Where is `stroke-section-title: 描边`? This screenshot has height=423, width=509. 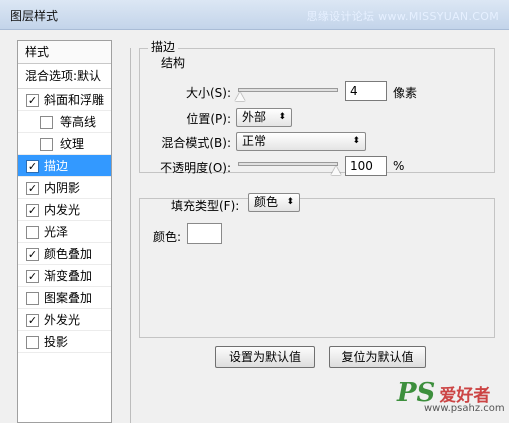
stroke-section-title: 描边 is located at coordinates (163, 46).